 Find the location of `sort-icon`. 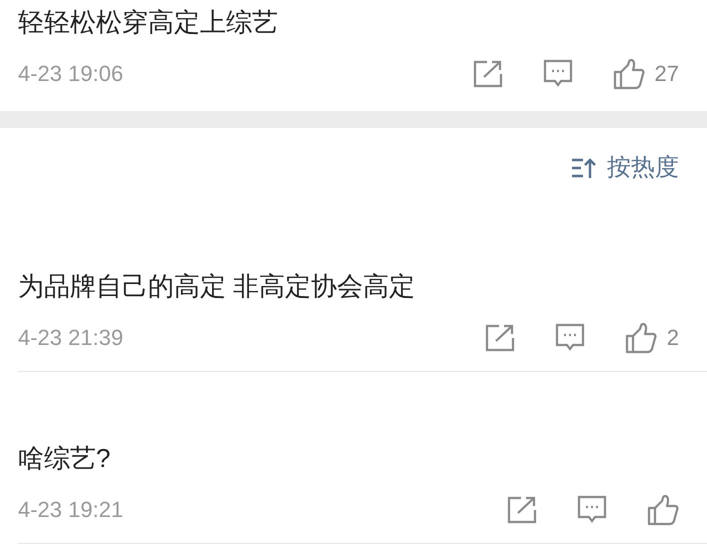

sort-icon is located at coordinates (584, 168).